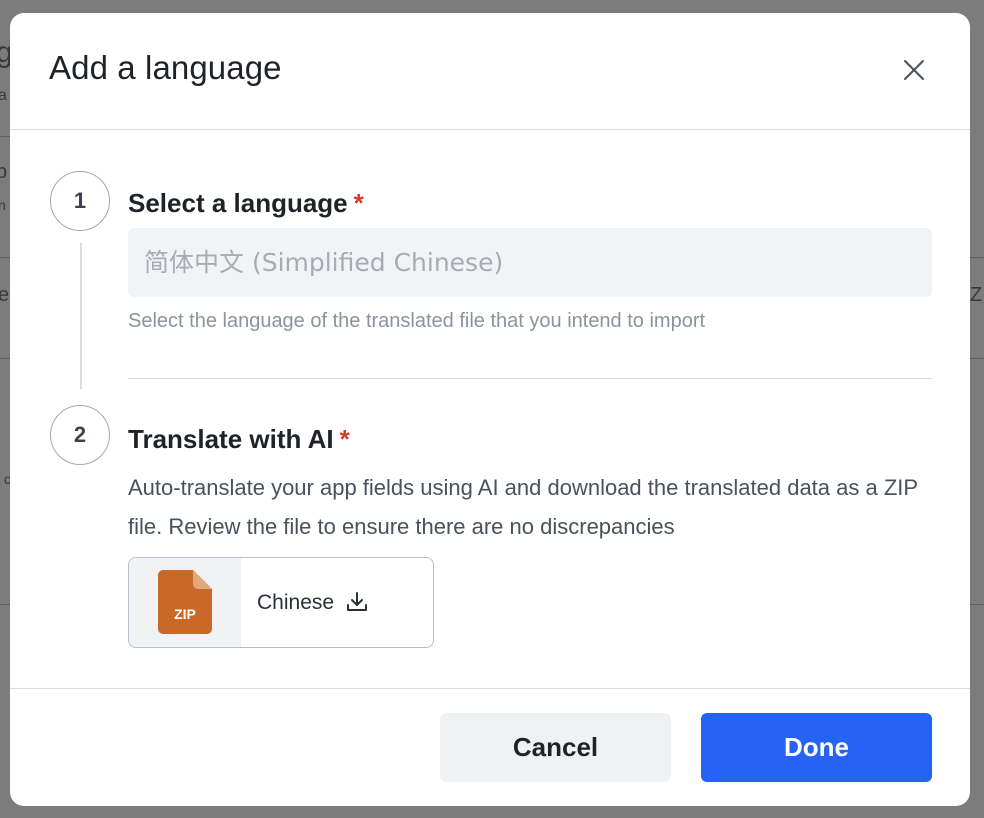  Describe the element at coordinates (296, 602) in the screenshot. I see `file-name: Chinese` at that location.